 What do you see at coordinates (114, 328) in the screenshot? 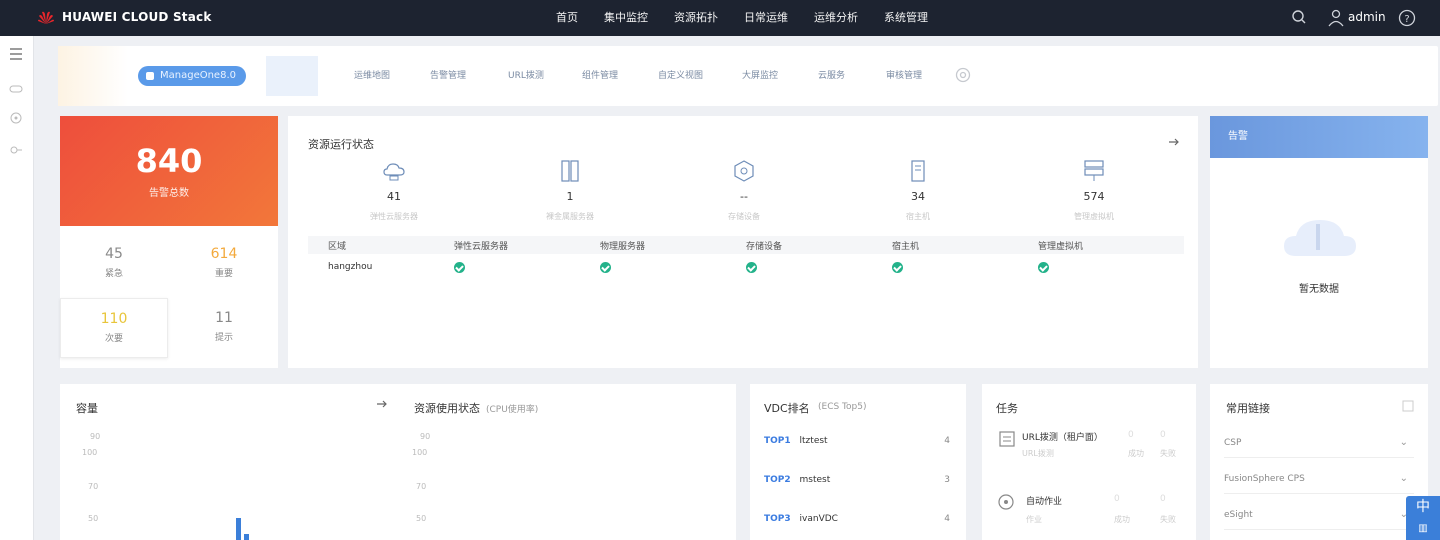
I see `stat-minor: 110 次要` at bounding box center [114, 328].